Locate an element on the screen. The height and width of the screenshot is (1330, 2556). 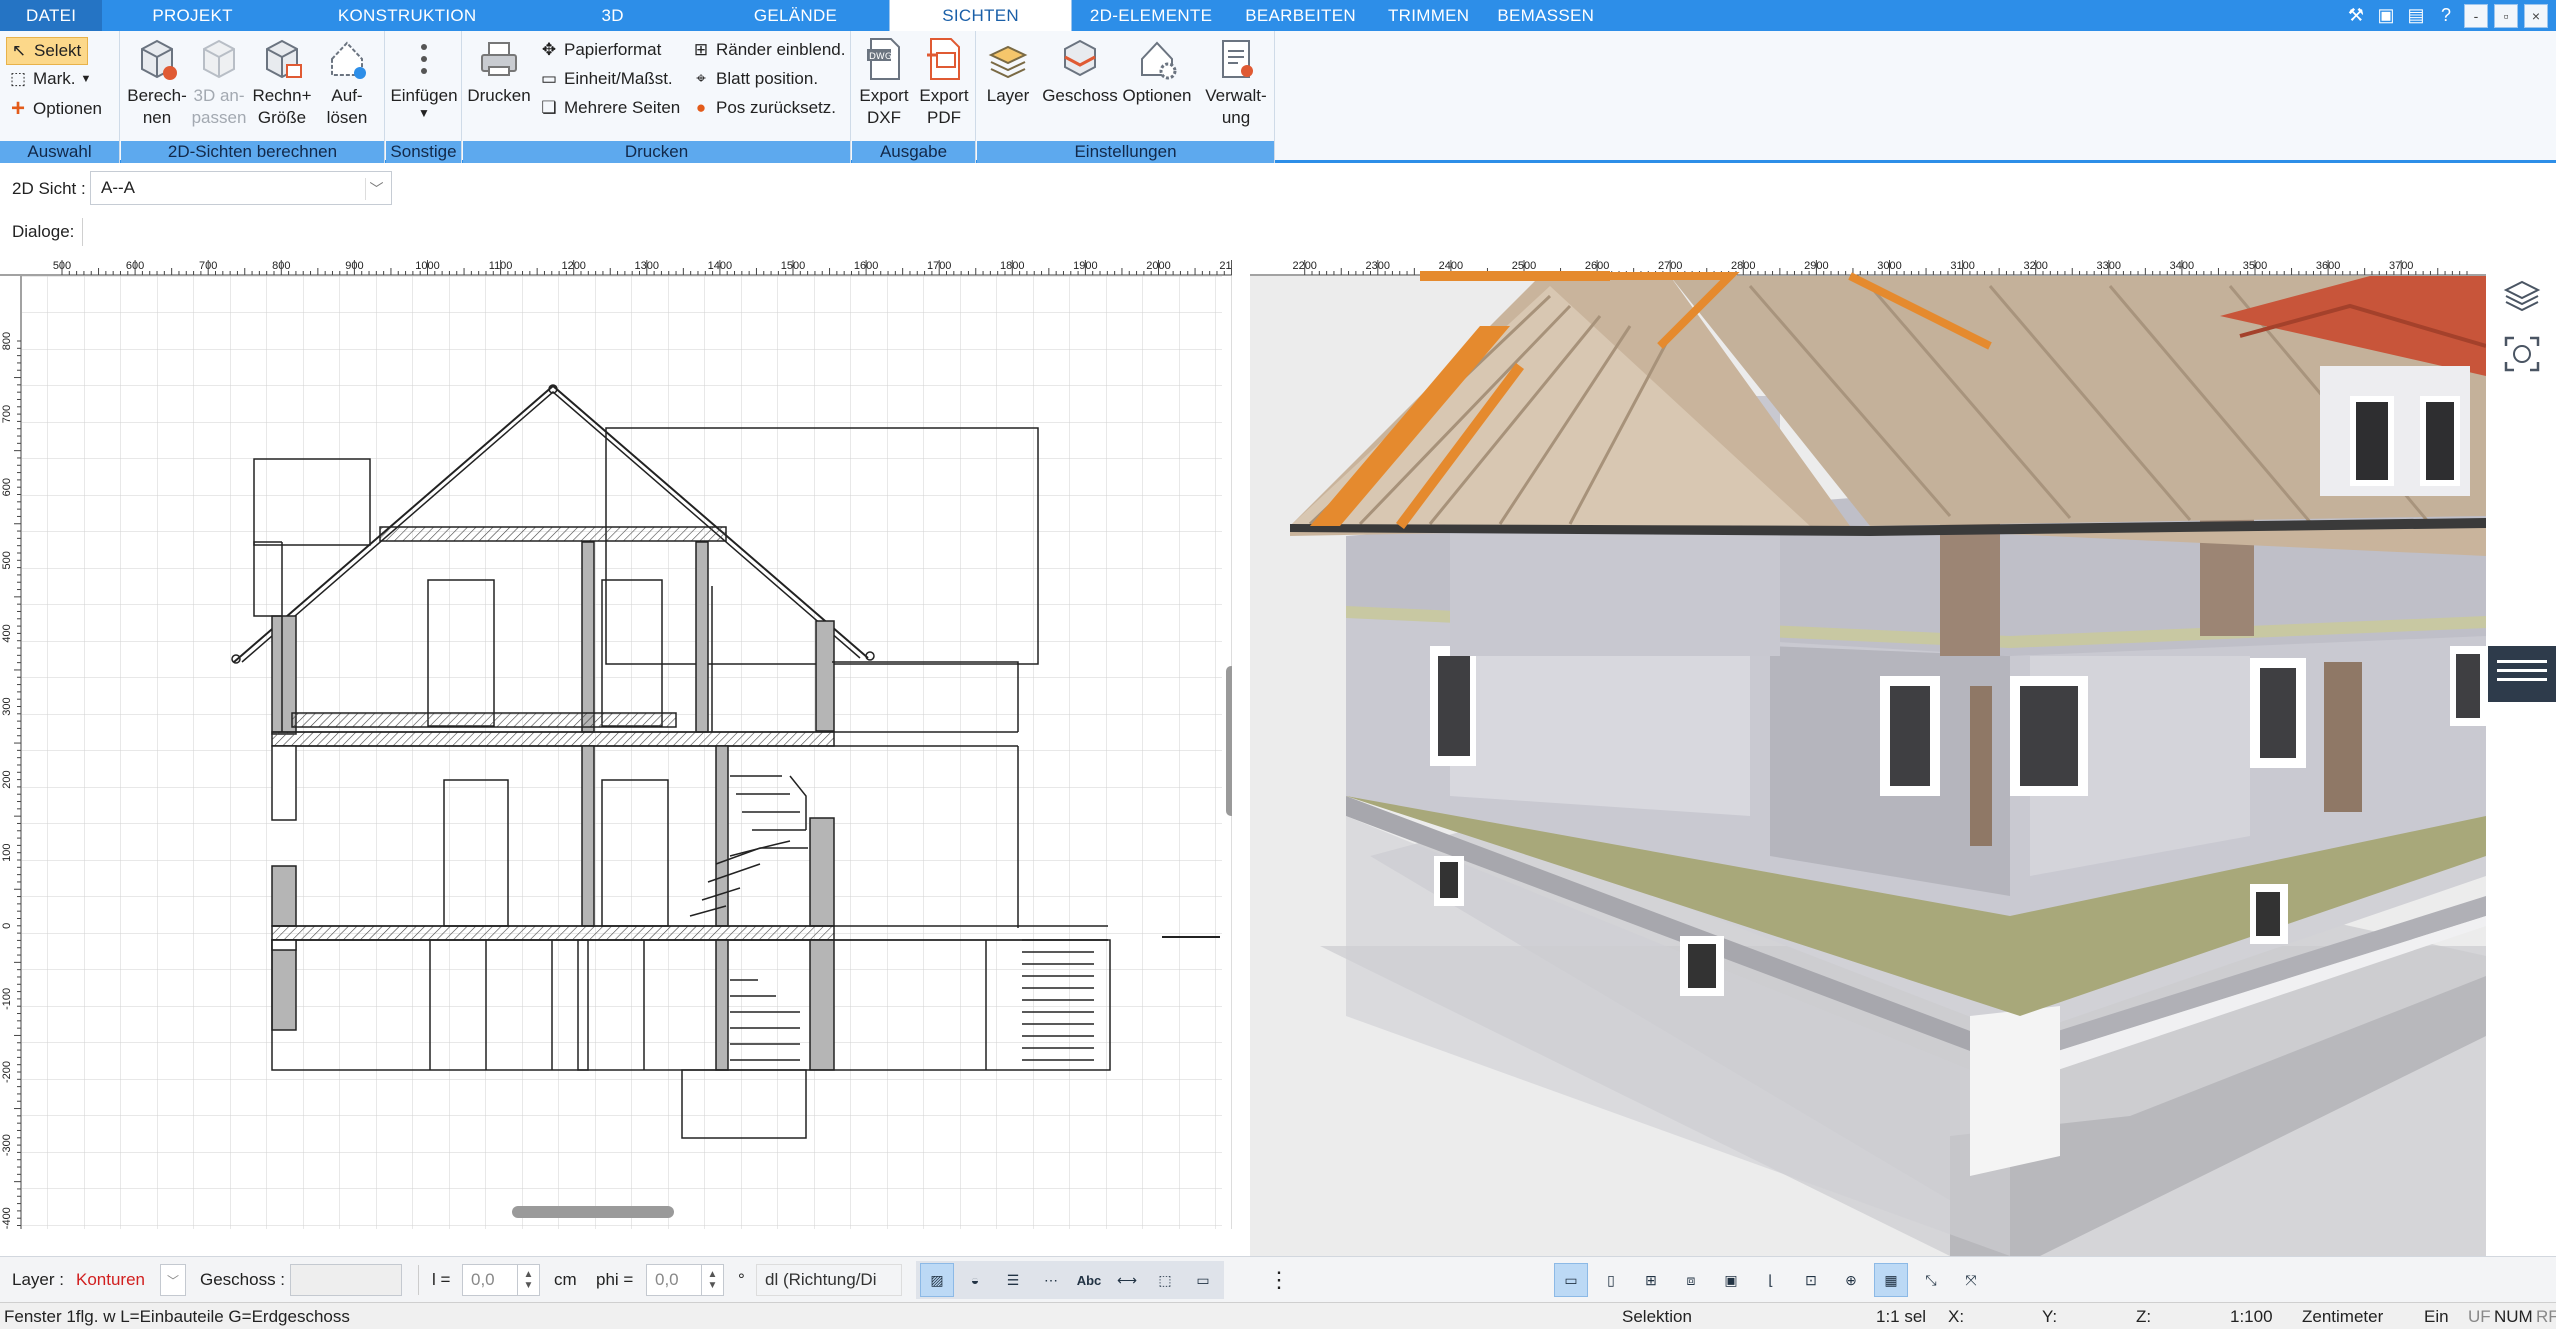
raender-einblenden-button: ⊞ Ränder einblend. is located at coordinates (768, 50).